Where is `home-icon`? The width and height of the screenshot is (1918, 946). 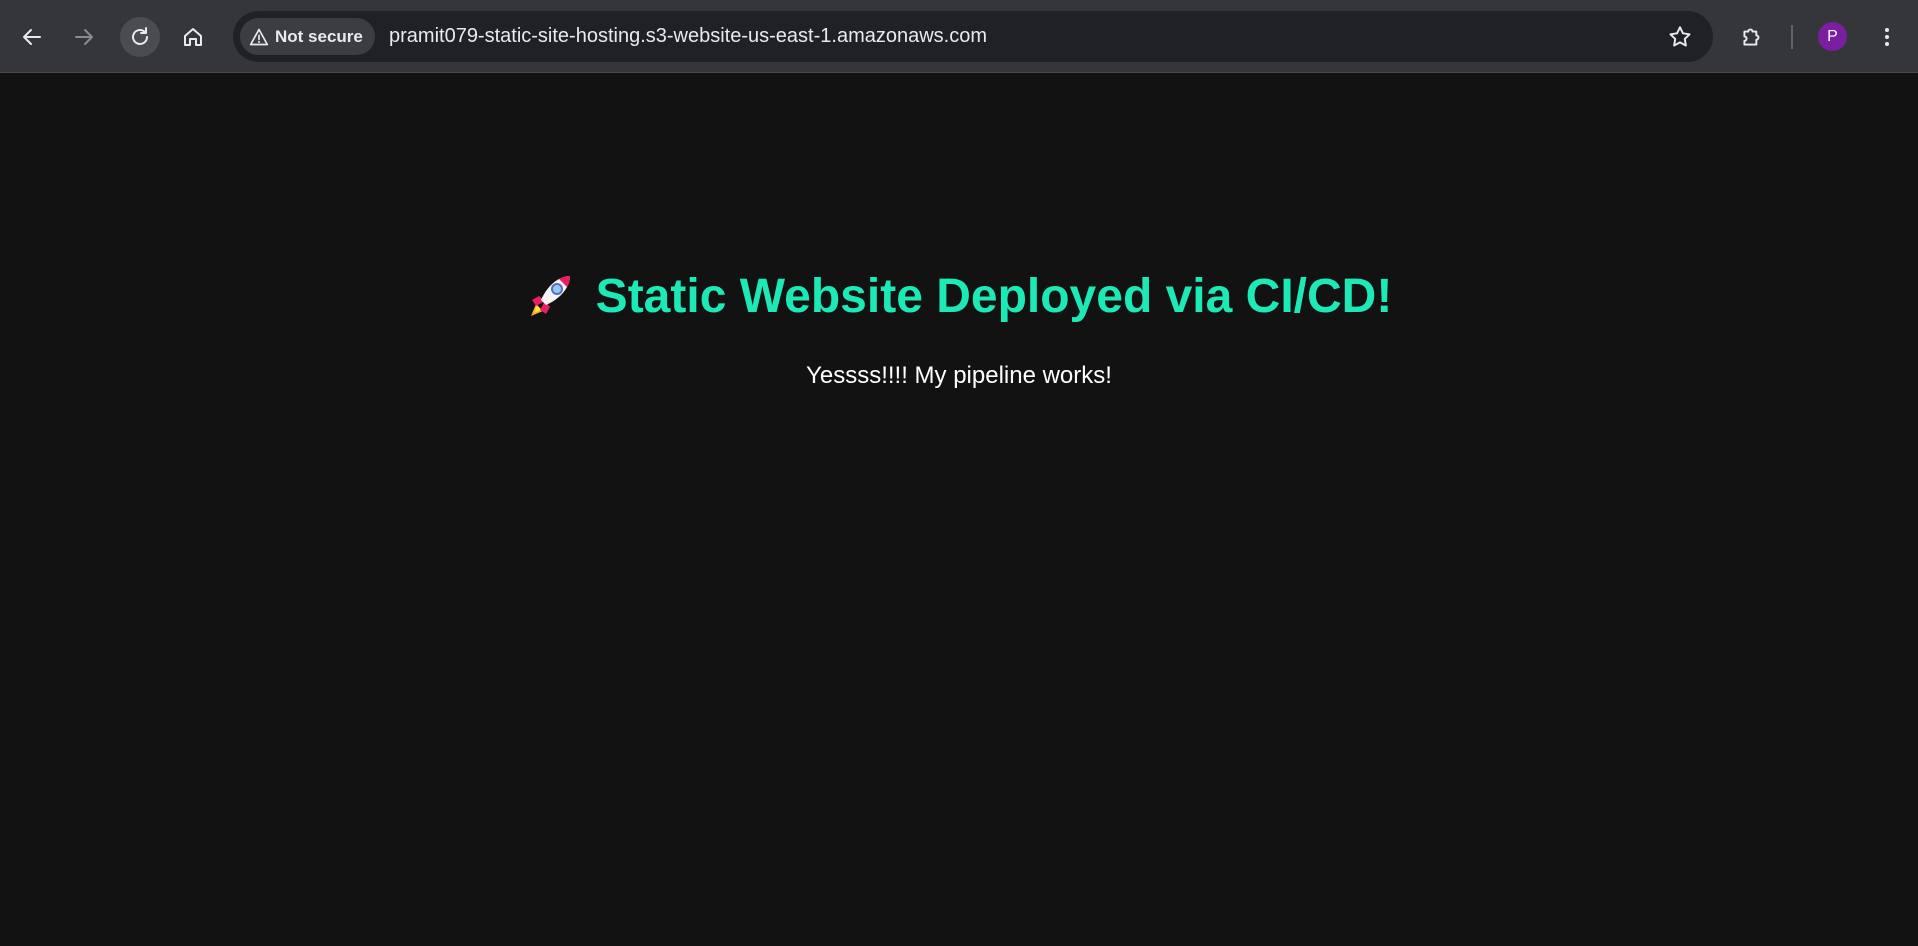 home-icon is located at coordinates (193, 37).